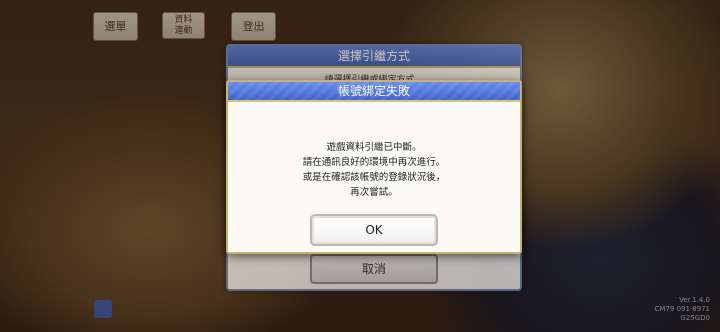 The width and height of the screenshot is (720, 332). Describe the element at coordinates (694, 300) in the screenshot. I see `version-line: Ver.1.4.0` at that location.